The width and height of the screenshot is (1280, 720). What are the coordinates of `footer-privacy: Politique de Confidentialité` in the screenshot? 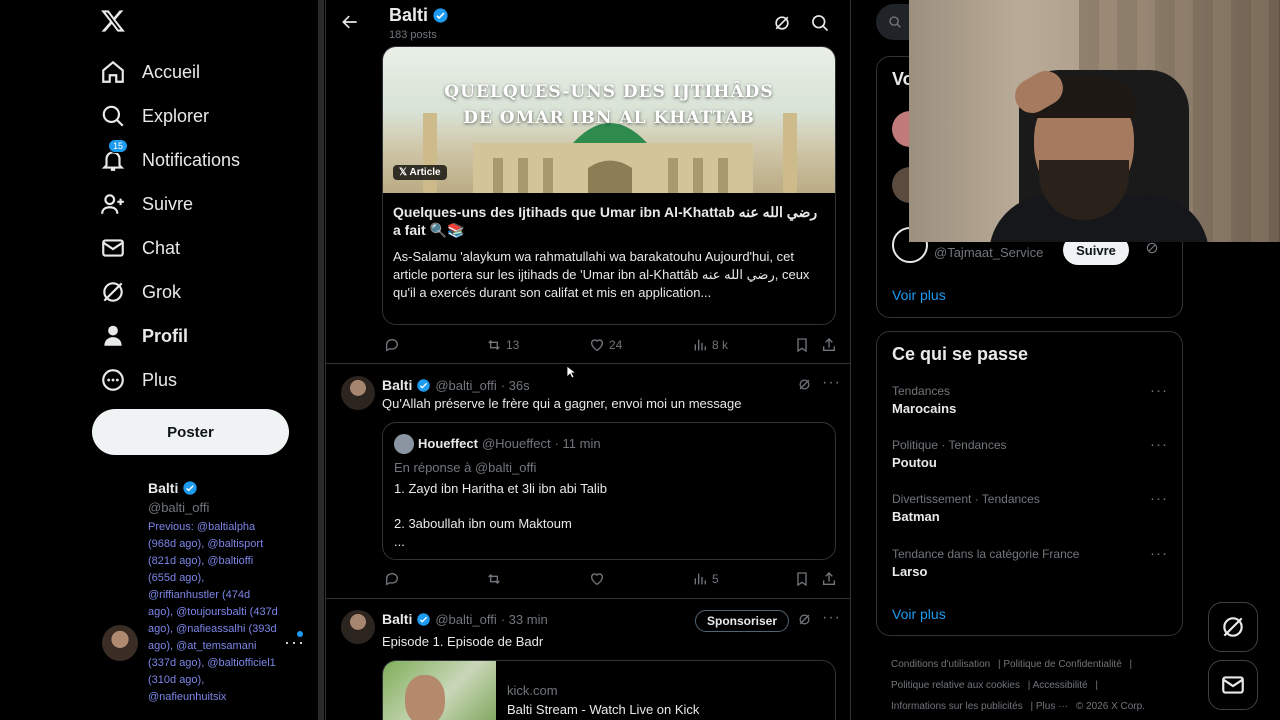 It's located at (1062, 664).